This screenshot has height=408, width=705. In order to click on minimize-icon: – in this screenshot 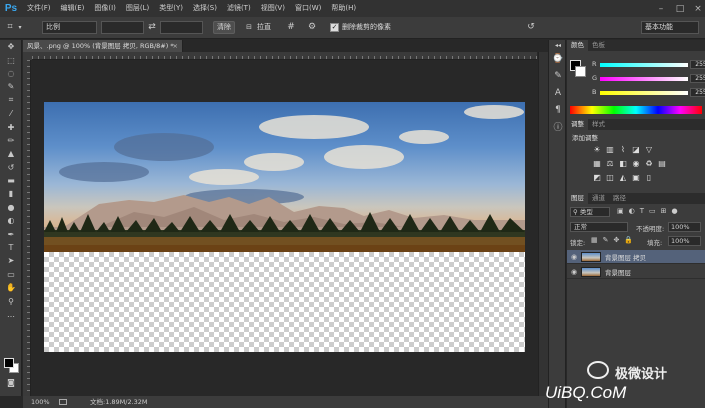, I will do `click(661, 8)`.